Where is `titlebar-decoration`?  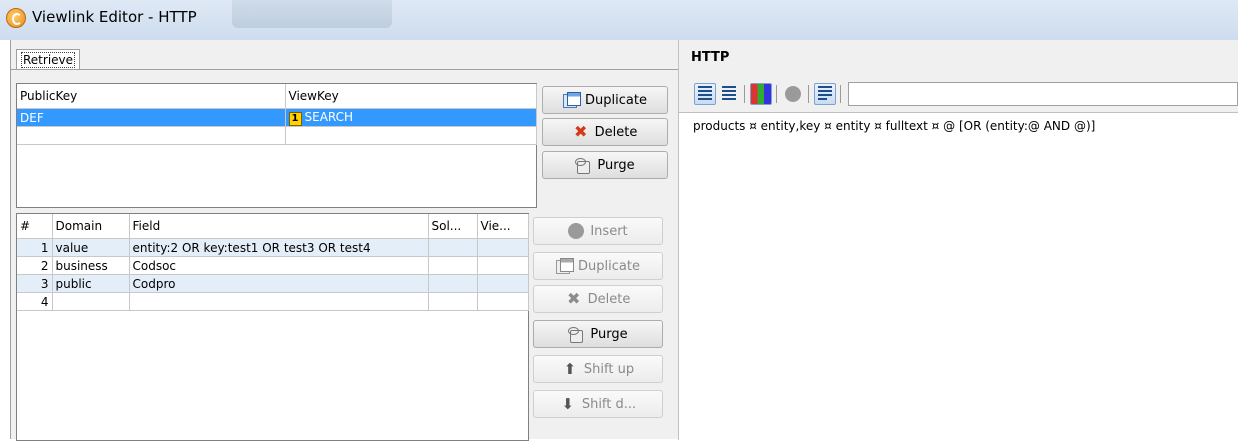 titlebar-decoration is located at coordinates (312, 14).